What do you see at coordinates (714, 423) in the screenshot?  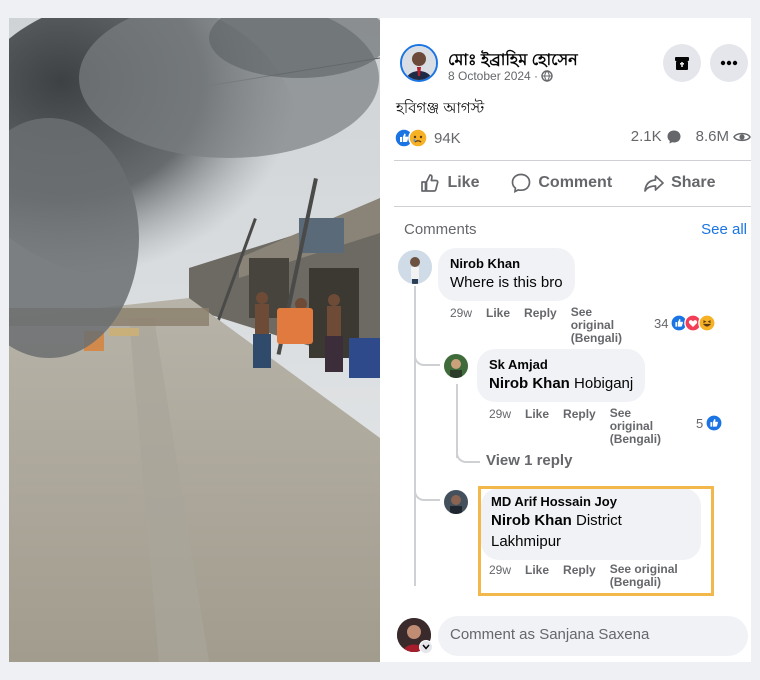 I see `like-reaction-icon` at bounding box center [714, 423].